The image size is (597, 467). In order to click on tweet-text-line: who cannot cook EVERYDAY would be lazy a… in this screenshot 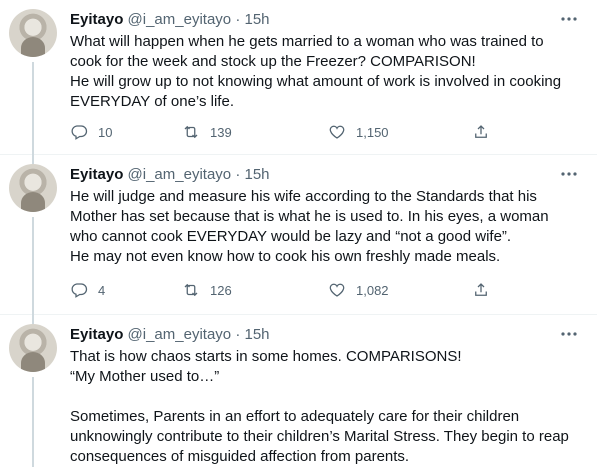, I will do `click(291, 236)`.